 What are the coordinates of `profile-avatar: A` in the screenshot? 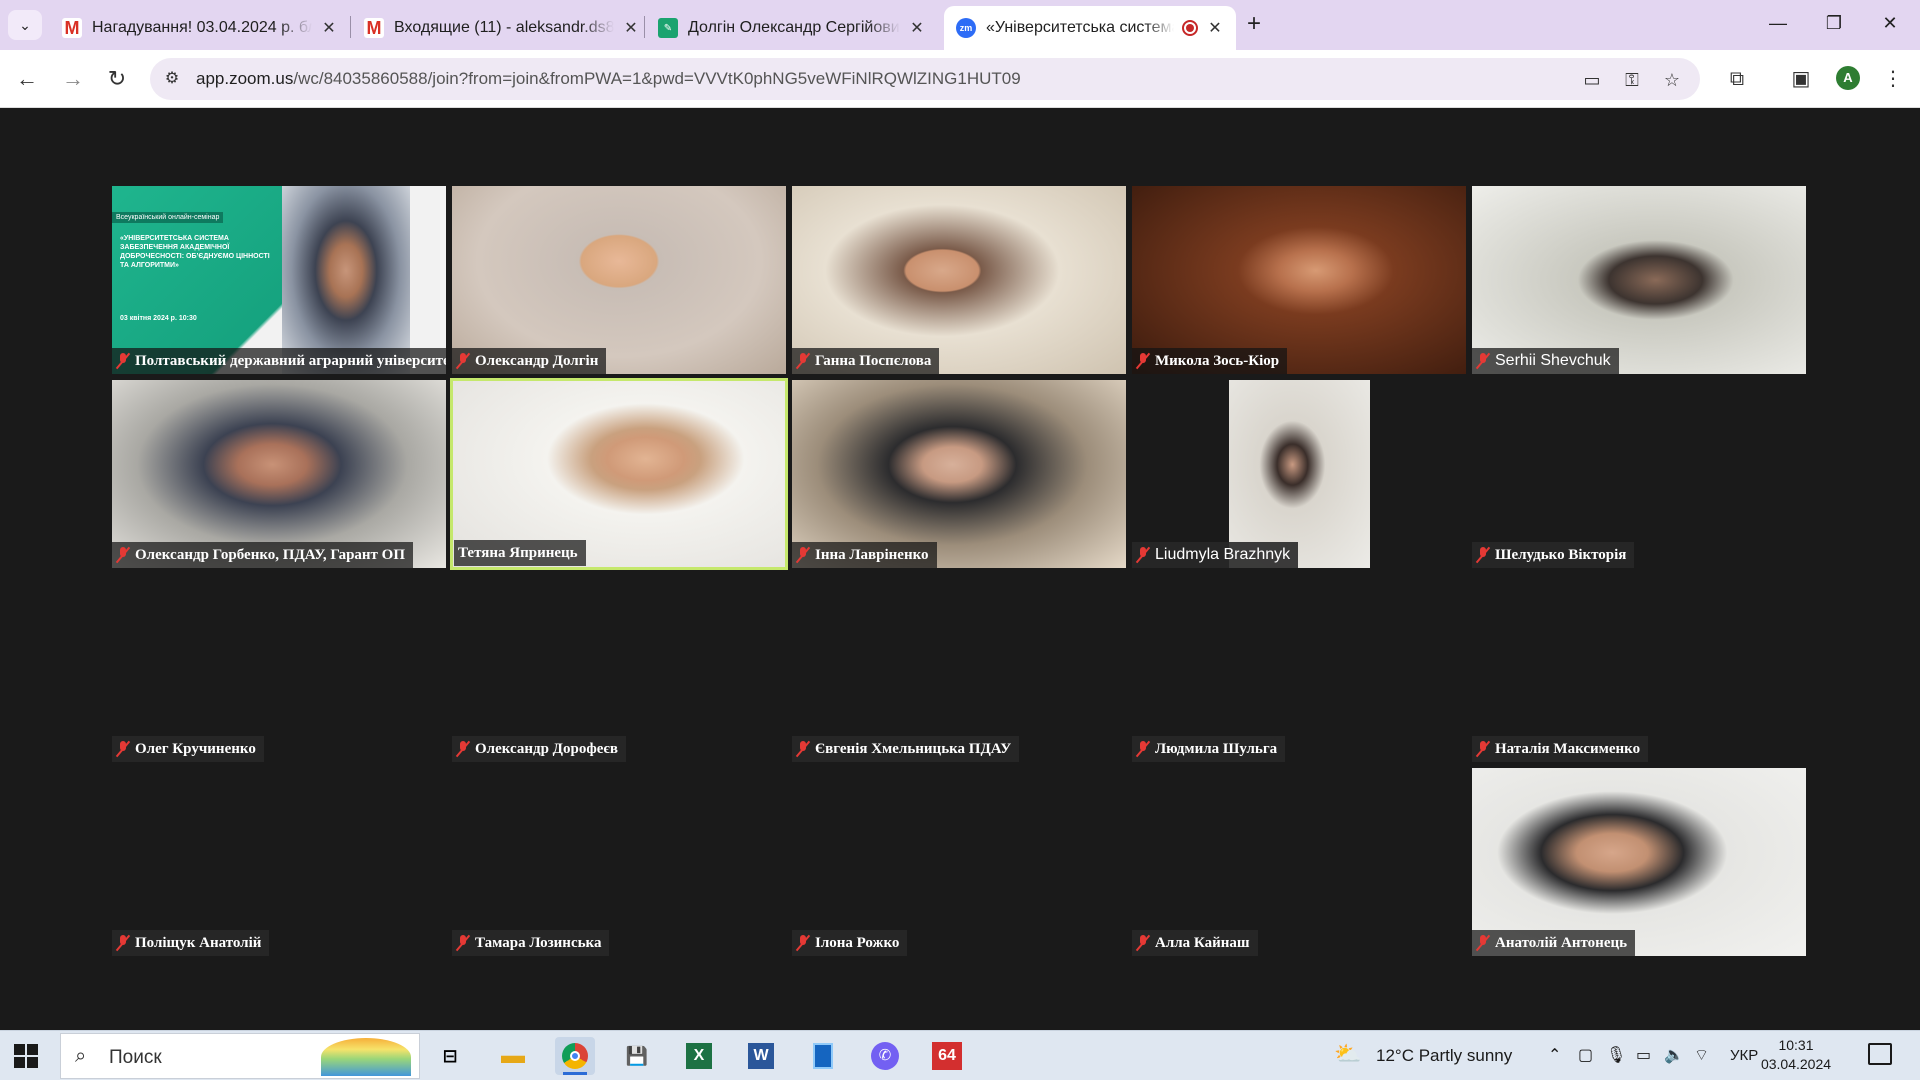 It's located at (1848, 78).